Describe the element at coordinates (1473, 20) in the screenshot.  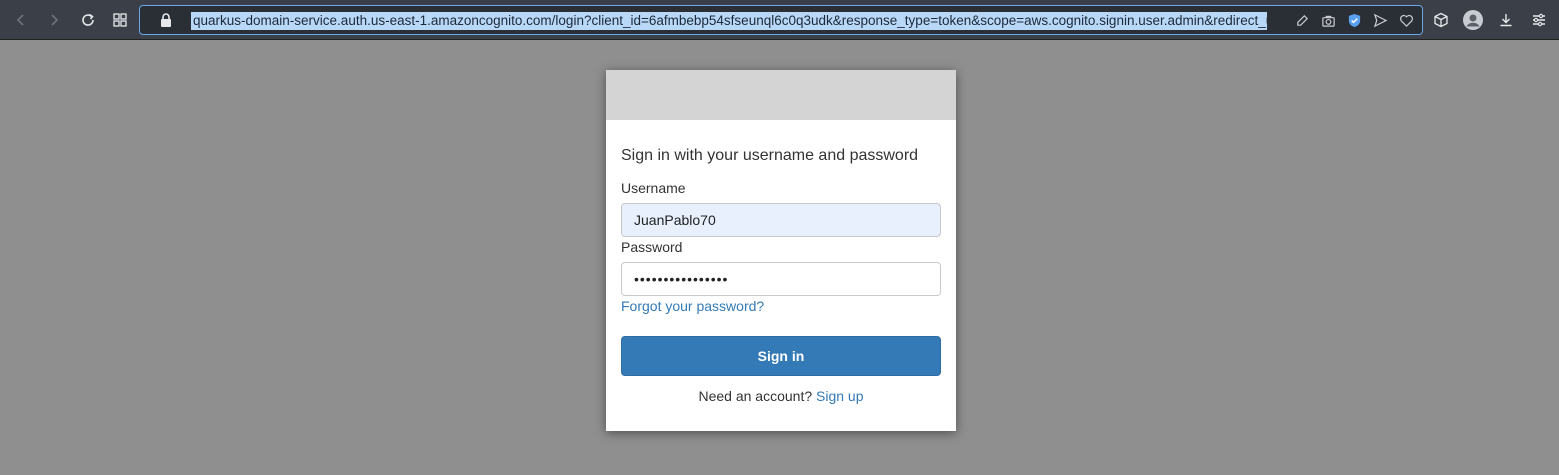
I see `profile-icon` at that location.